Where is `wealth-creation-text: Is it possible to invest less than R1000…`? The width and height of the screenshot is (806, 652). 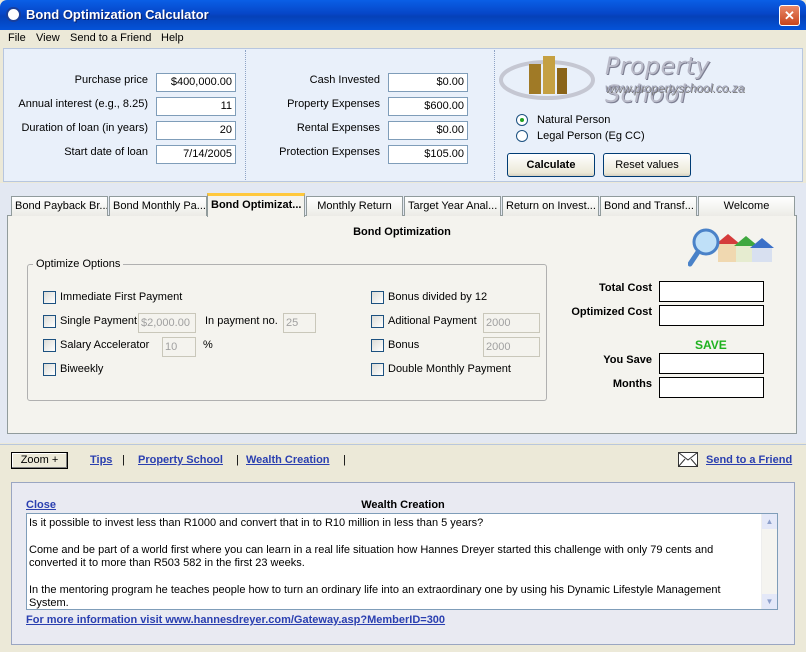 wealth-creation-text: Is it possible to invest less than R1000… is located at coordinates (402, 561).